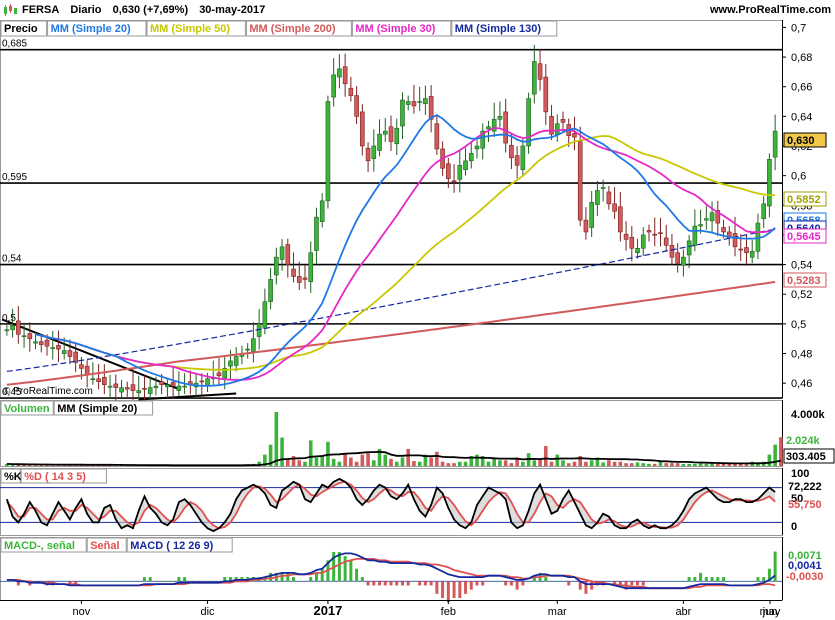 Image resolution: width=835 pixels, height=620 pixels. I want to click on stochastic-panel-frame, so click(391, 502).